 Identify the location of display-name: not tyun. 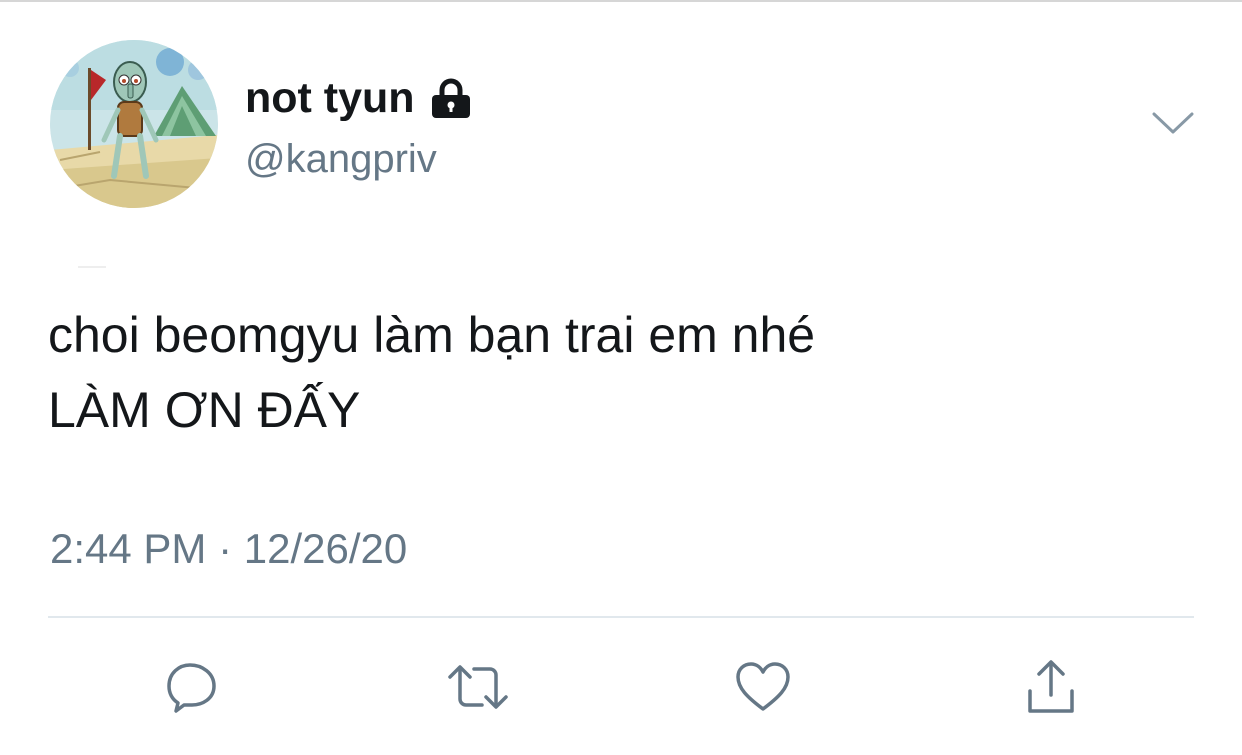
(330, 98).